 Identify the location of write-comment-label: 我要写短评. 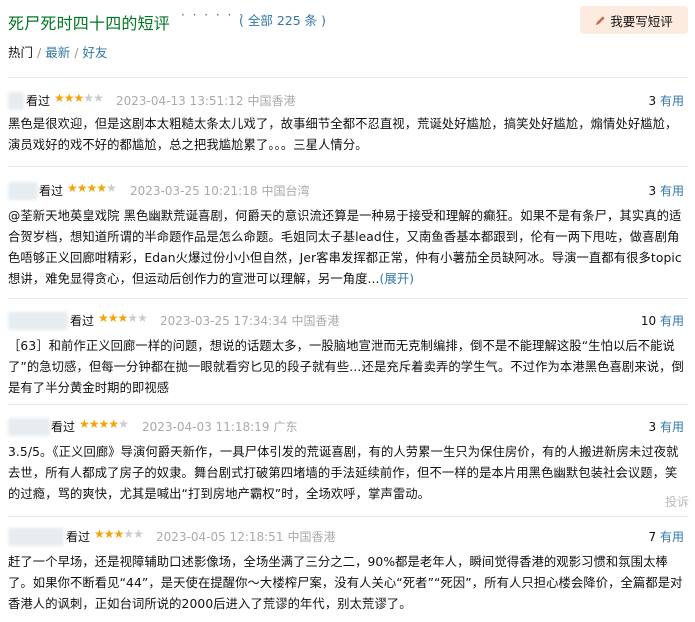
(641, 21).